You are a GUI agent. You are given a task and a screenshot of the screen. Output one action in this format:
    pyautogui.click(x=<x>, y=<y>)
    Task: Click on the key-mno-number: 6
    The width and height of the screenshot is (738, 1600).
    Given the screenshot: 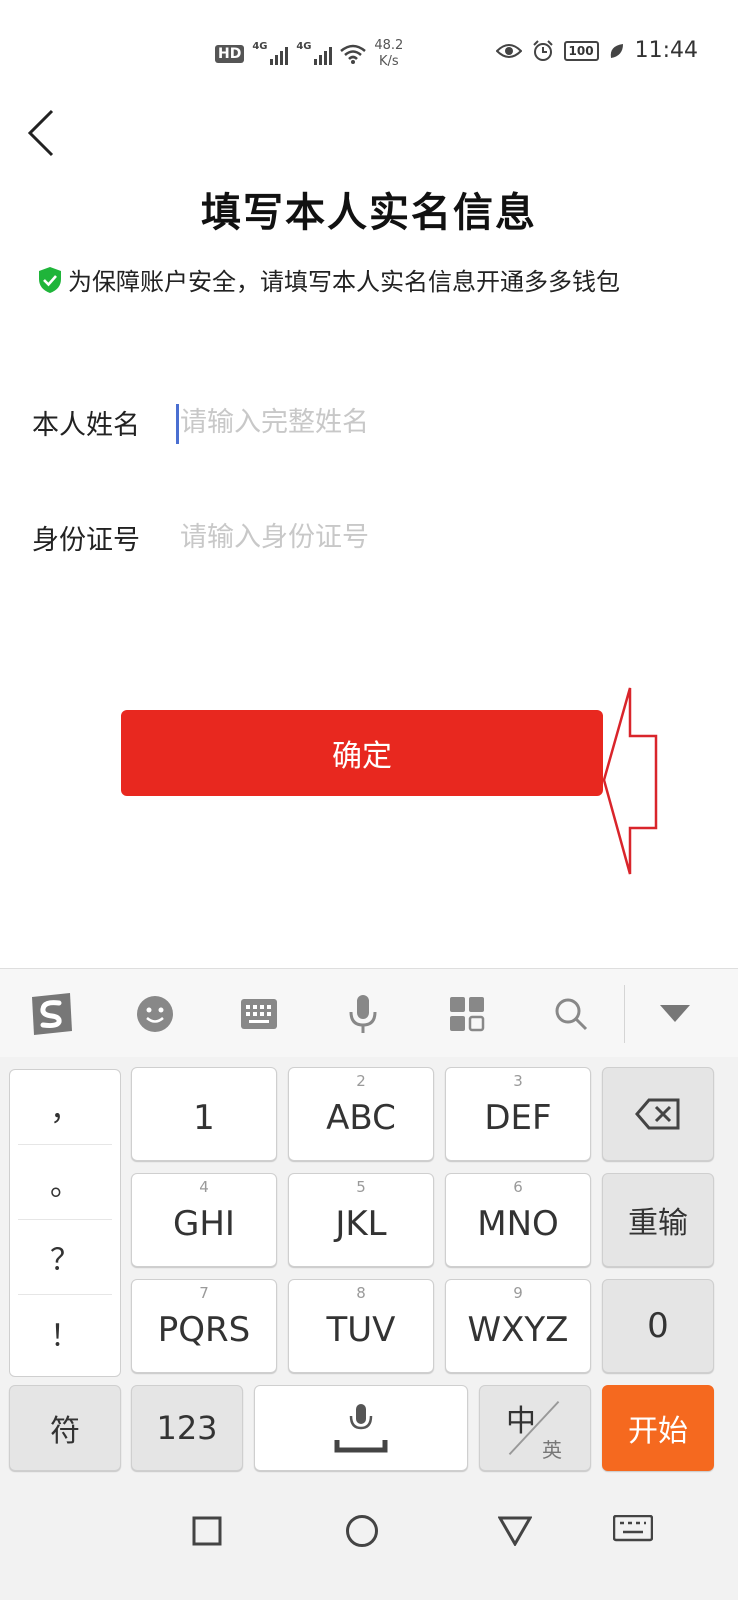 What is the action you would take?
    pyautogui.click(x=518, y=1187)
    